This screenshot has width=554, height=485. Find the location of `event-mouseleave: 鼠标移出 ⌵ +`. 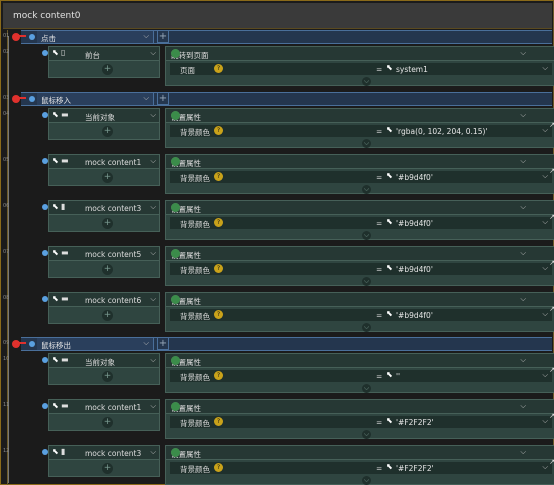

event-mouseleave: 鼠标移出 ⌵ + is located at coordinates (282, 344).